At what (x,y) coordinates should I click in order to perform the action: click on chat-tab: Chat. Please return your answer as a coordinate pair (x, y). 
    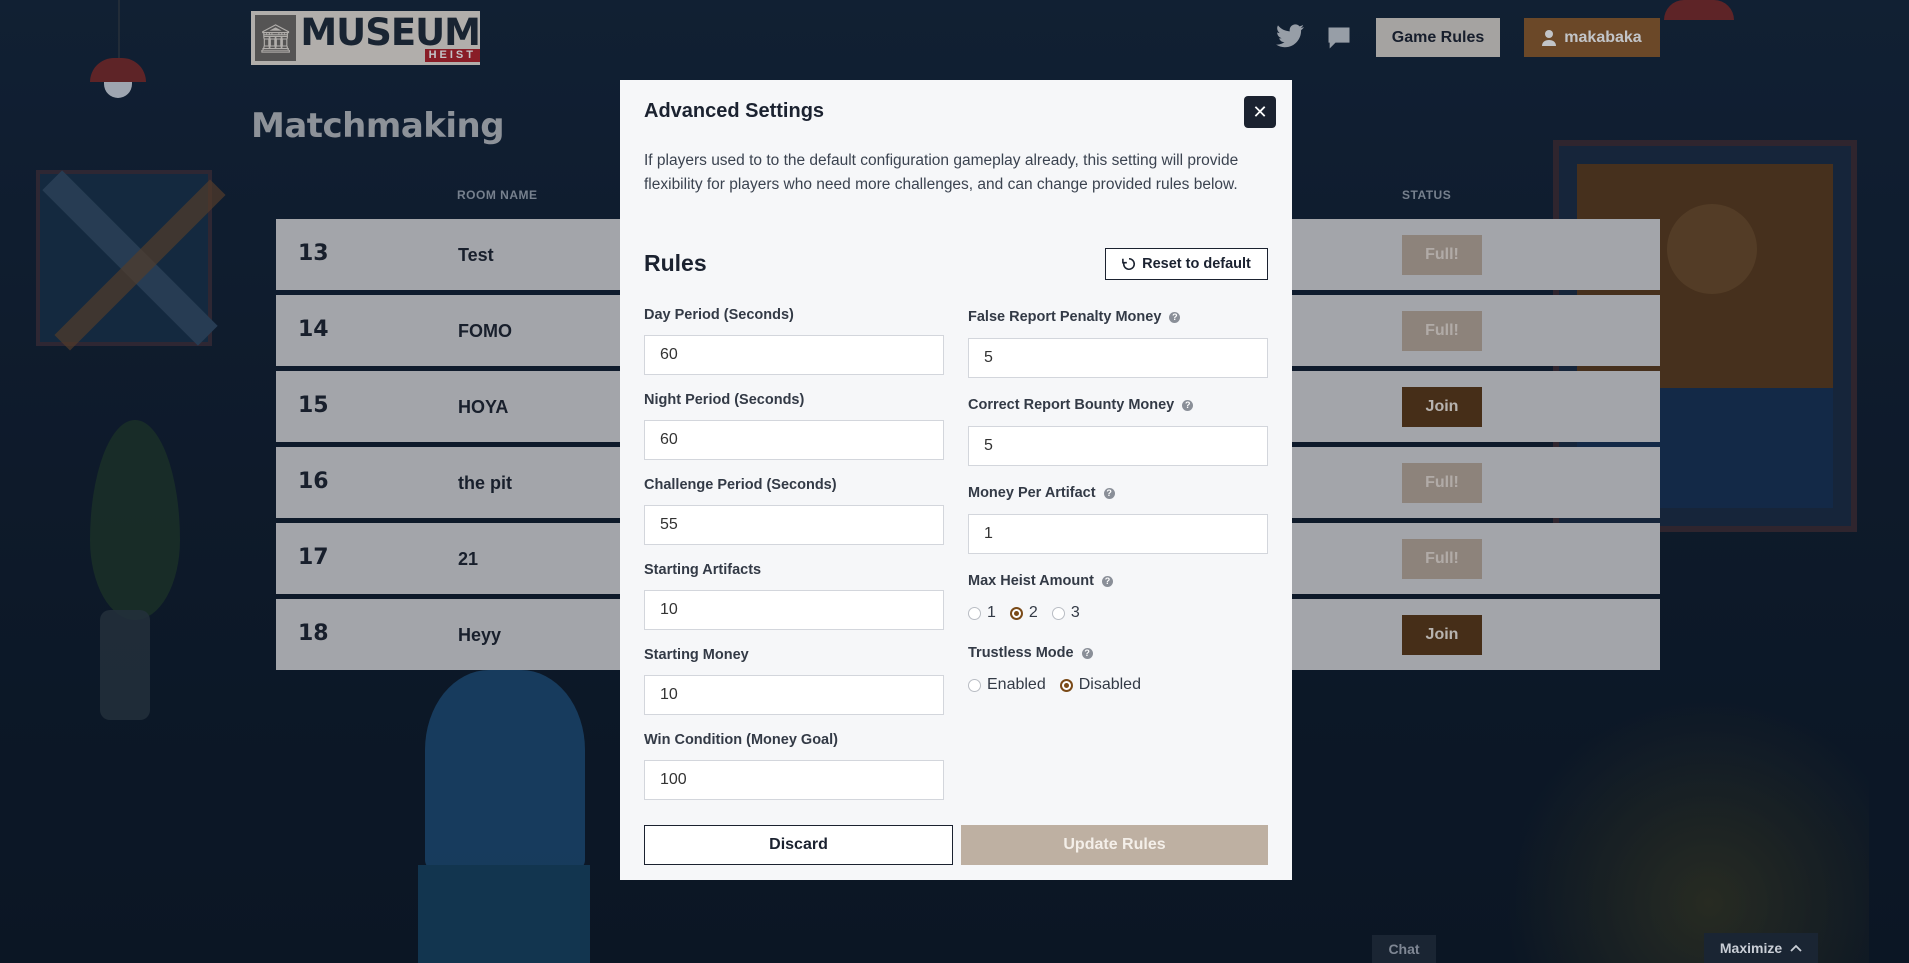
    Looking at the image, I should click on (1404, 949).